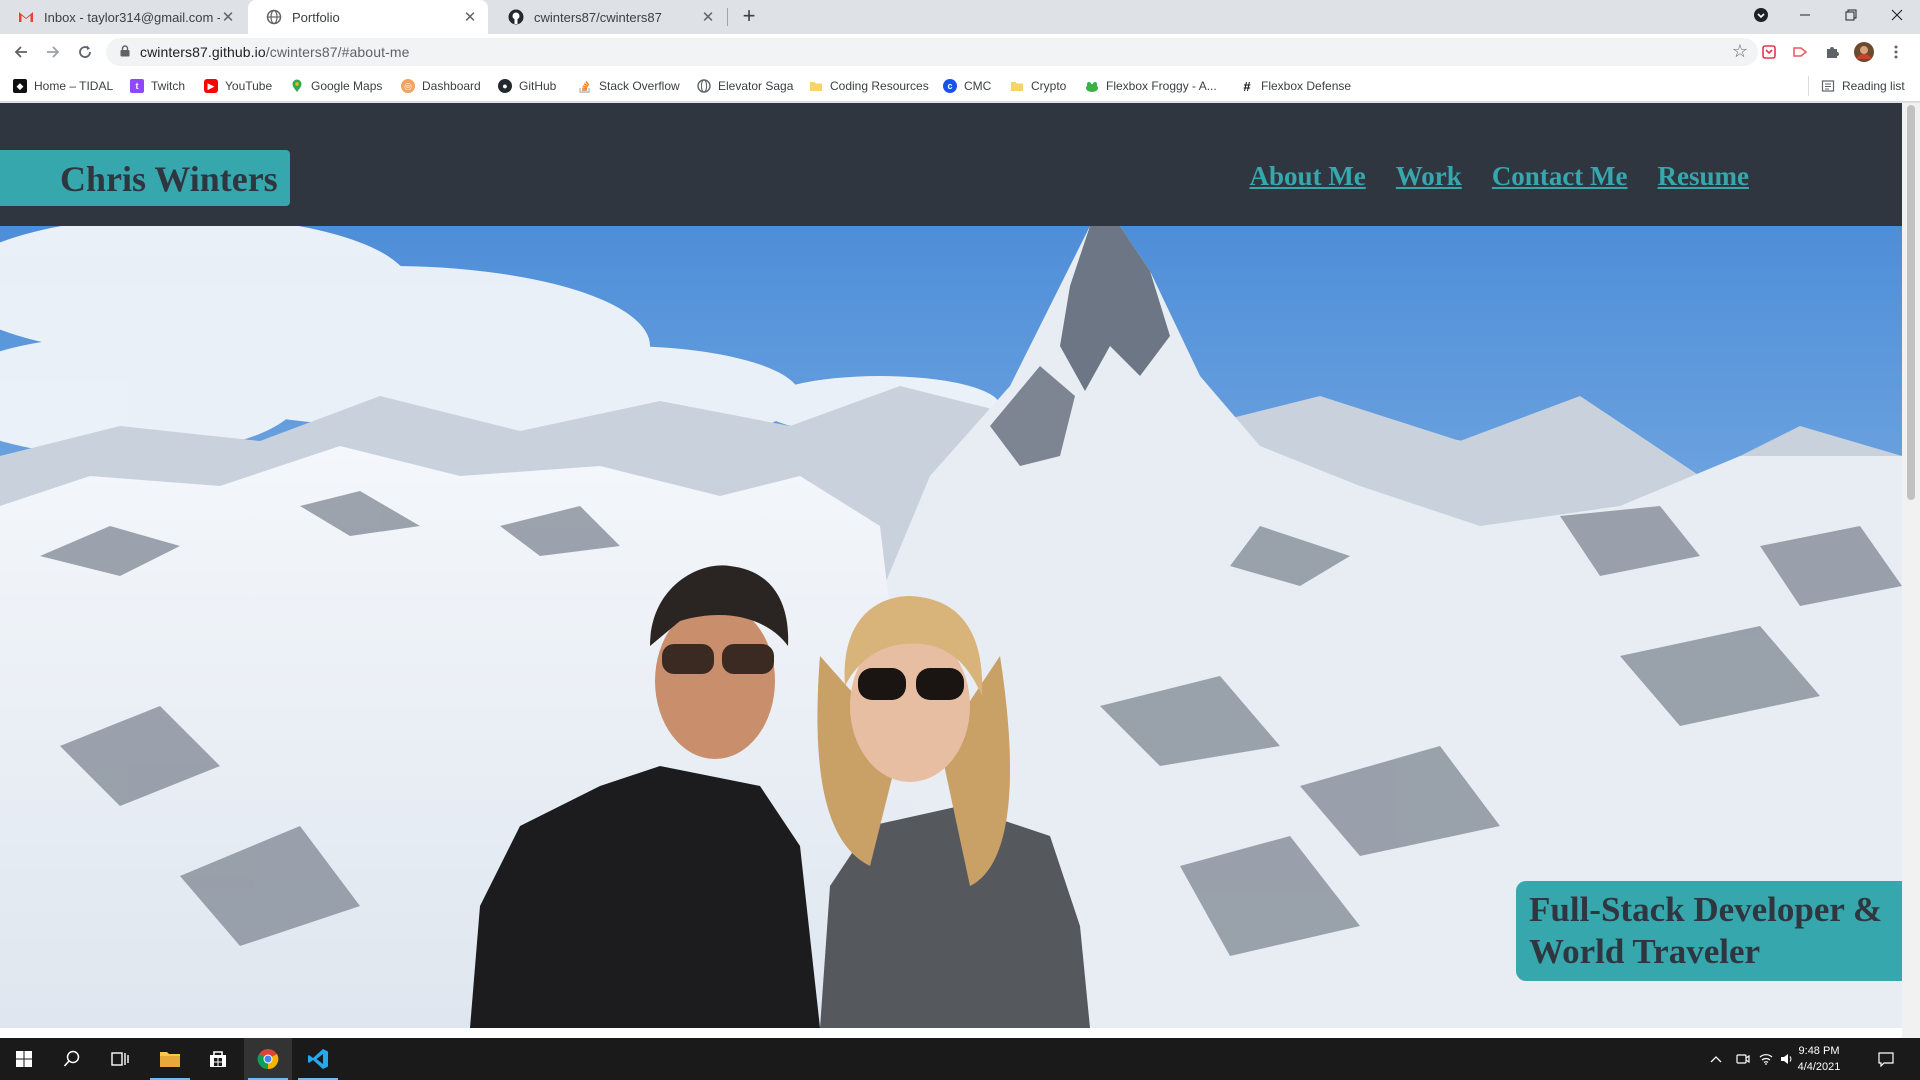 The height and width of the screenshot is (1080, 1920). What do you see at coordinates (318, 1059) in the screenshot?
I see `vscode-icon` at bounding box center [318, 1059].